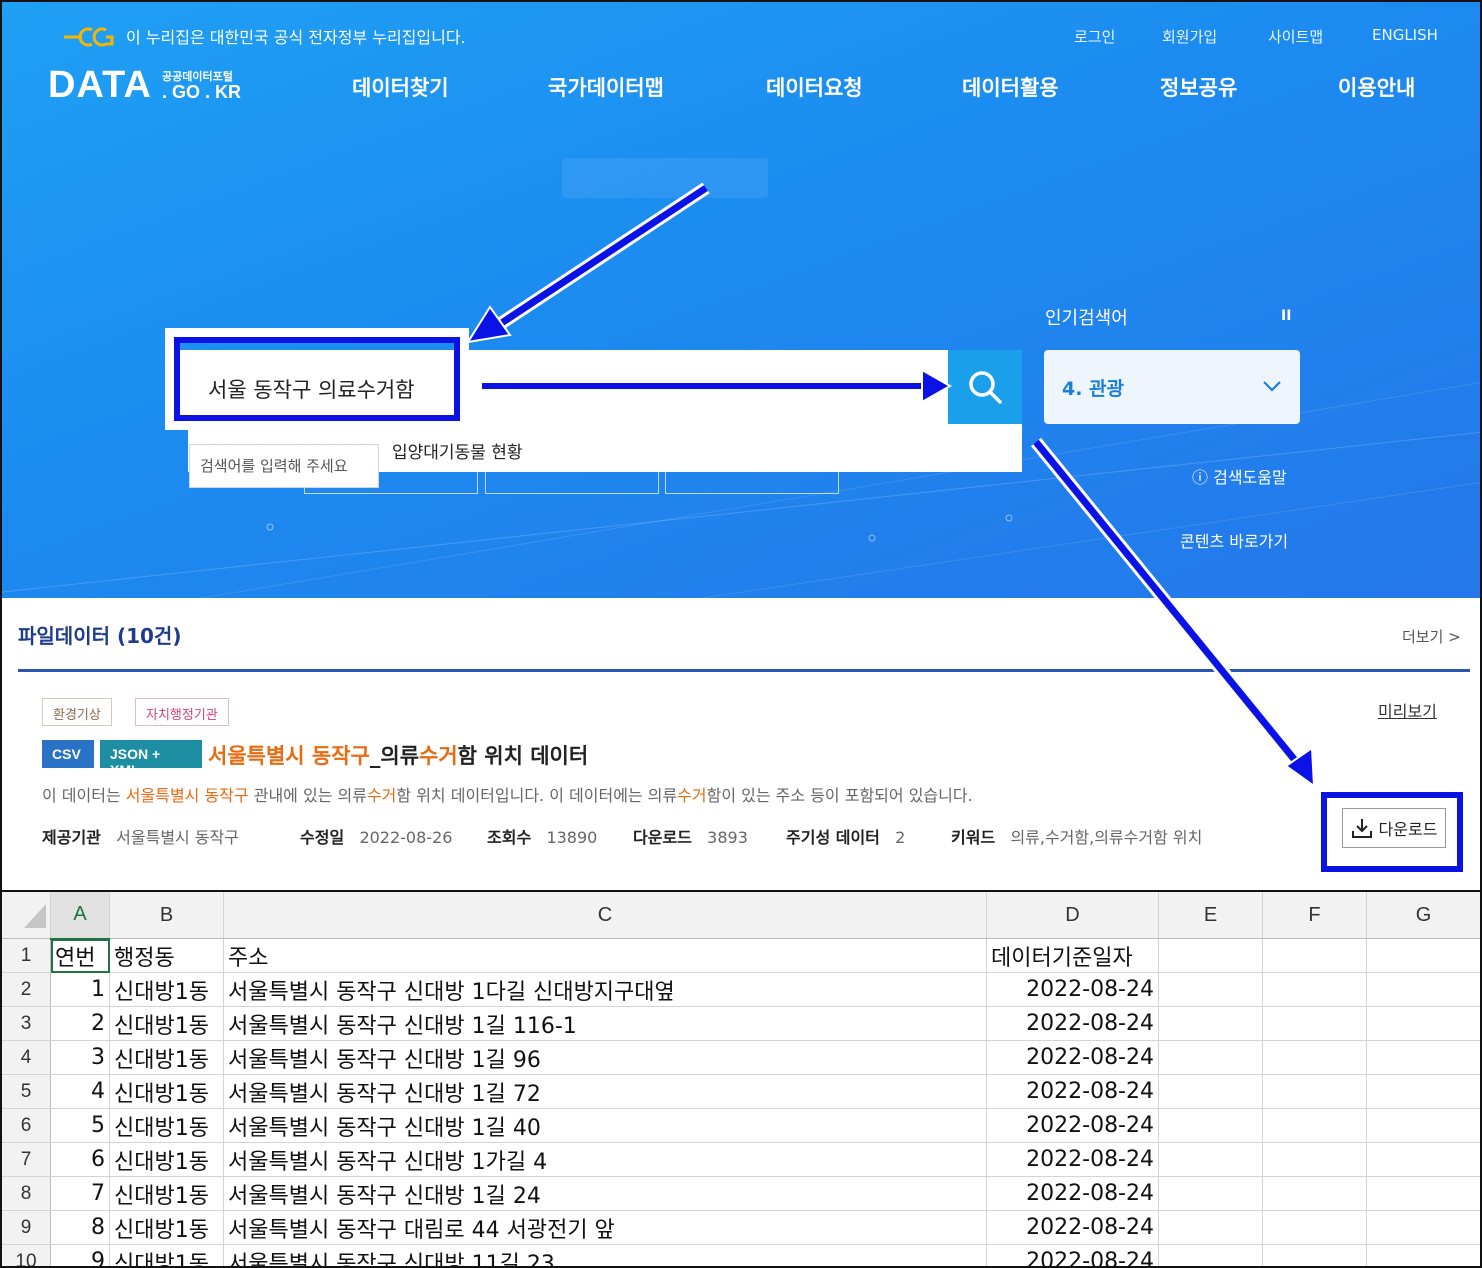  I want to click on table-cell: 서울특별시 동작구 신대방 11길 23, so click(605, 1255).